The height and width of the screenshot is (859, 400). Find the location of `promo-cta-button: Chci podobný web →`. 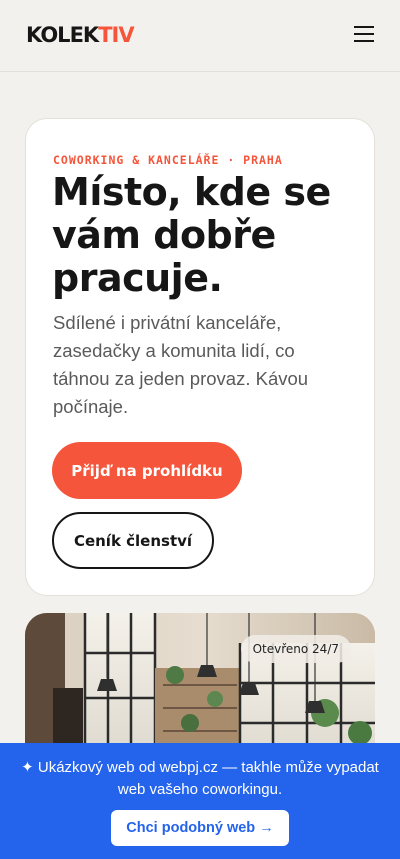

promo-cta-button: Chci podobný web → is located at coordinates (200, 828).